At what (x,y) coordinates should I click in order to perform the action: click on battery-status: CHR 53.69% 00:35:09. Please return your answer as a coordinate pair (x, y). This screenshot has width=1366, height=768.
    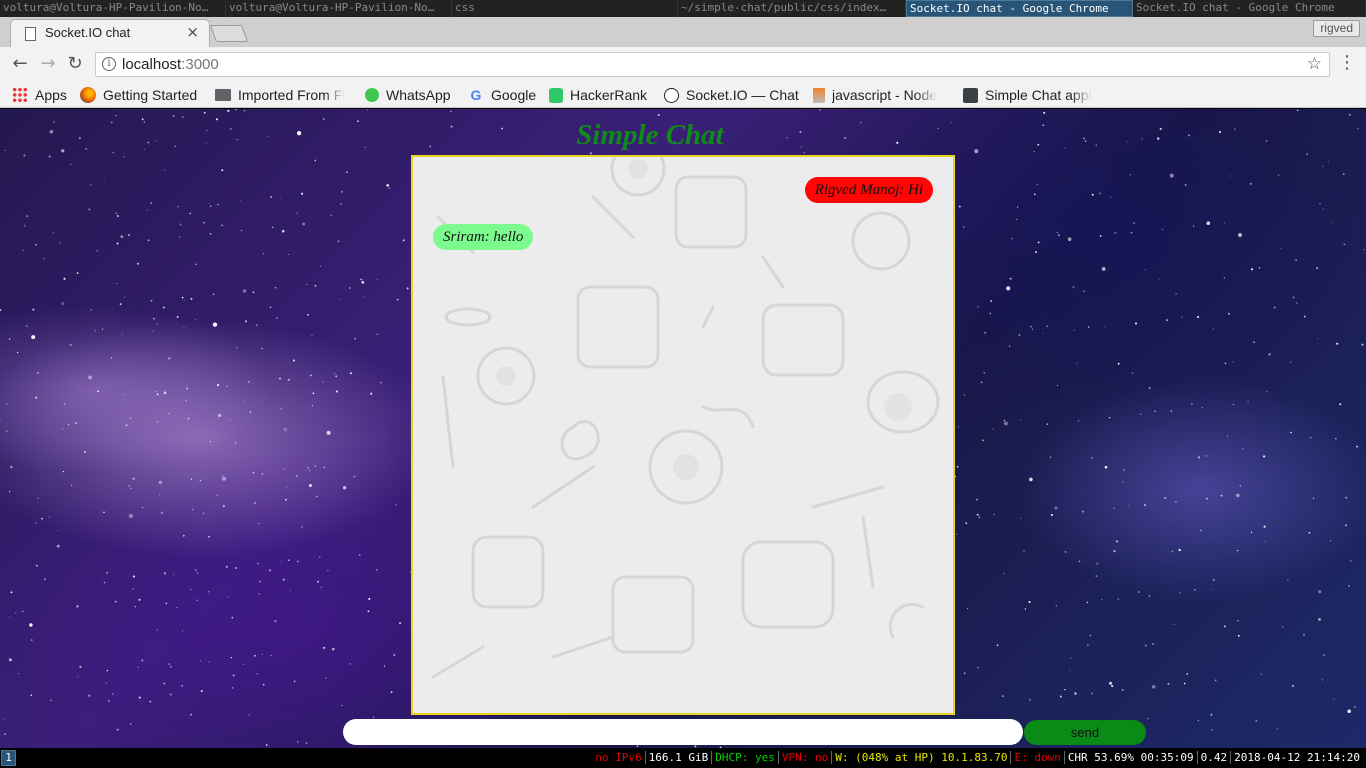
    Looking at the image, I should click on (1131, 757).